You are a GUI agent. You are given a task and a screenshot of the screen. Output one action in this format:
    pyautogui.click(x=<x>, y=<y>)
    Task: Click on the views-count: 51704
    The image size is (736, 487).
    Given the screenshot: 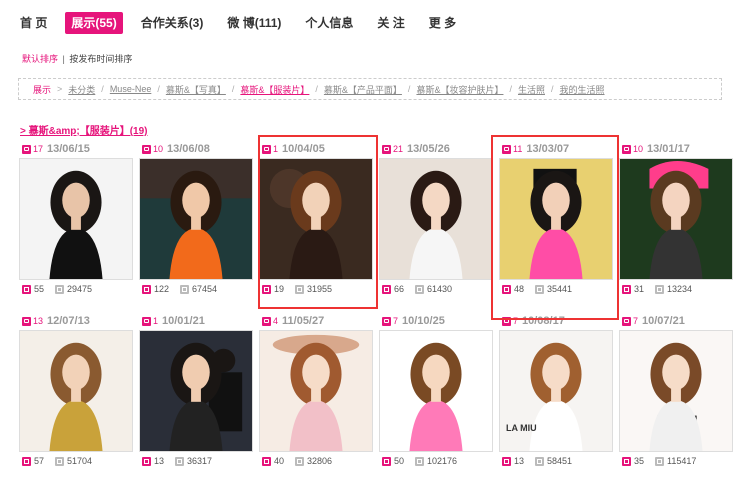 What is the action you would take?
    pyautogui.click(x=80, y=461)
    